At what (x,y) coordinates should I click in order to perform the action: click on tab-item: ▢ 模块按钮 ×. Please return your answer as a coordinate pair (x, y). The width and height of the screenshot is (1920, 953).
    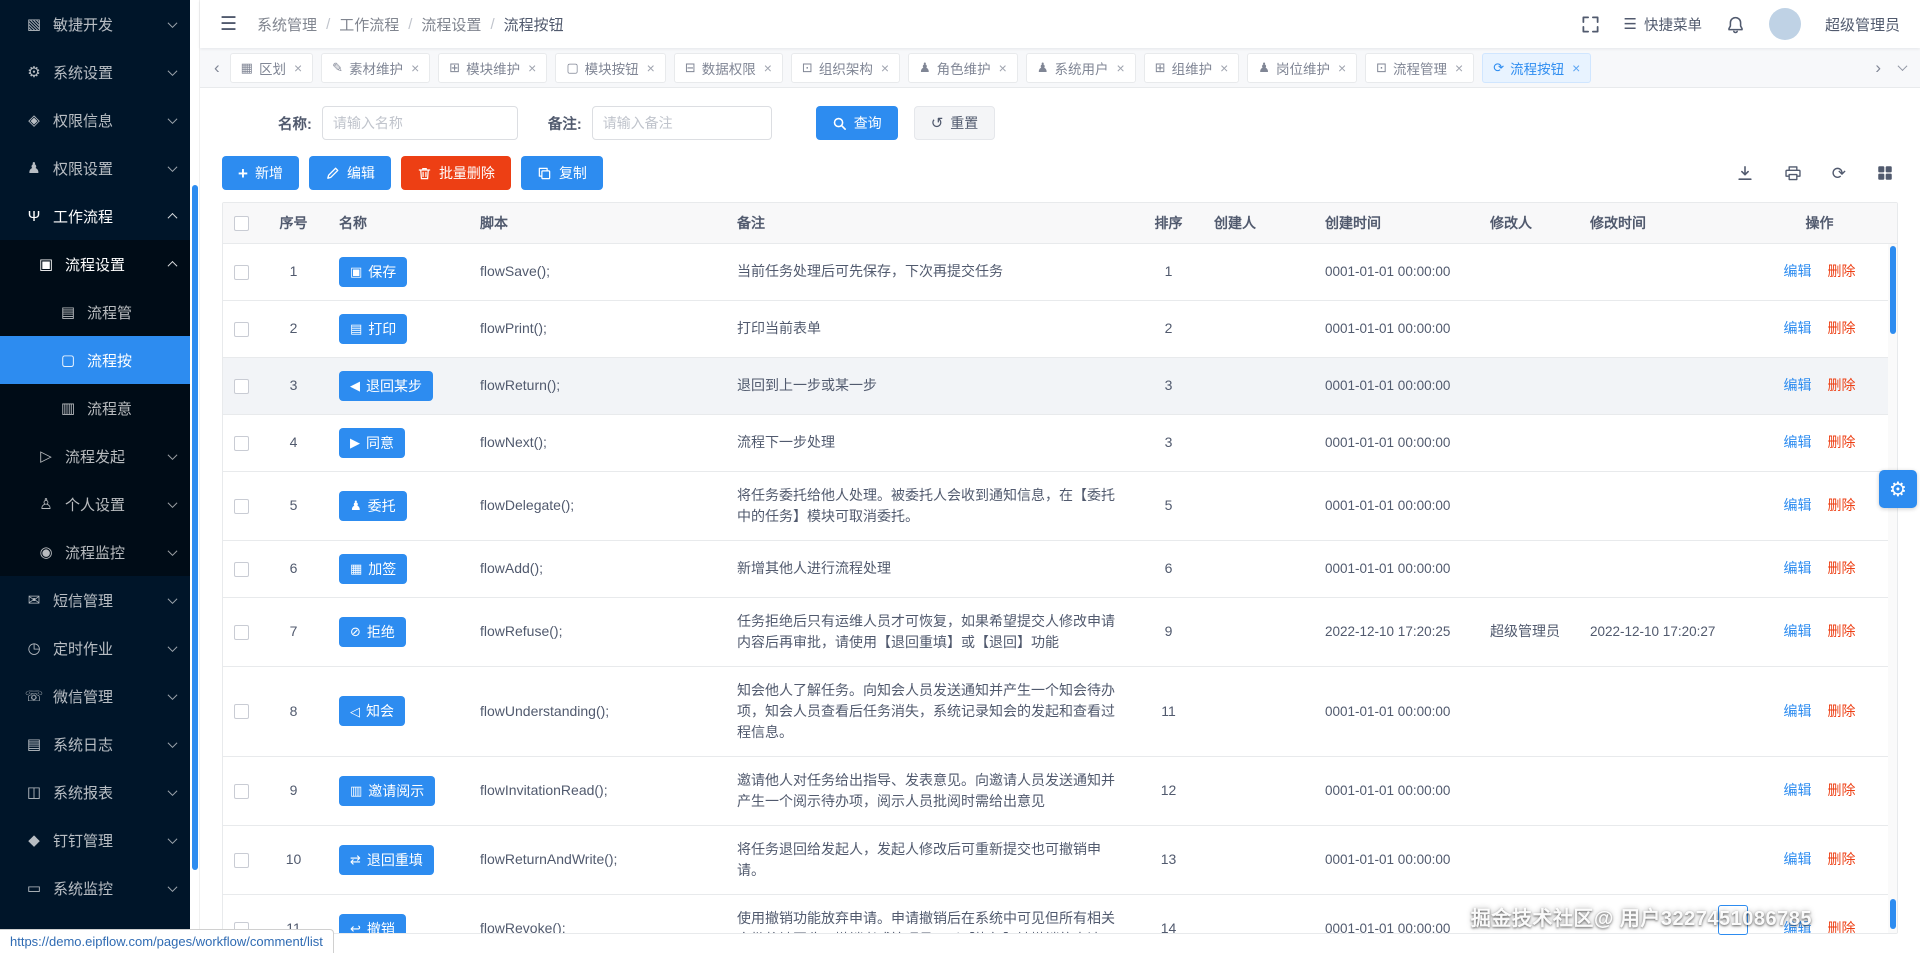
    Looking at the image, I should click on (610, 67).